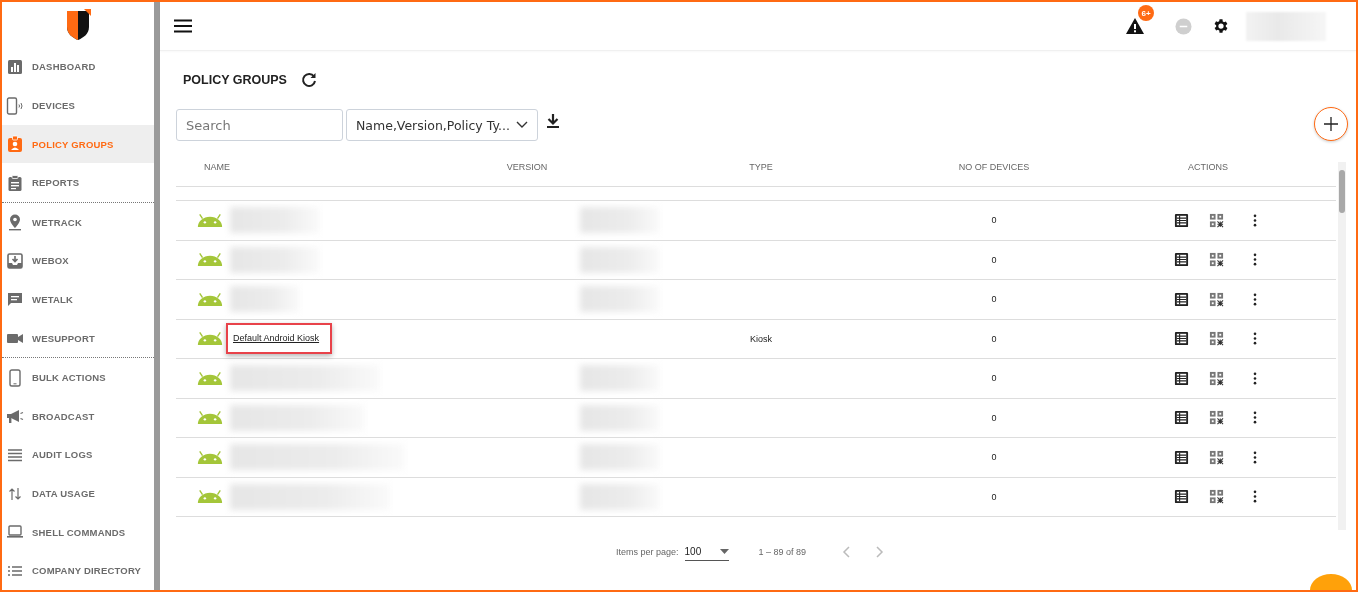  I want to click on policy-name-link: Default Android Kiosk, so click(276, 338).